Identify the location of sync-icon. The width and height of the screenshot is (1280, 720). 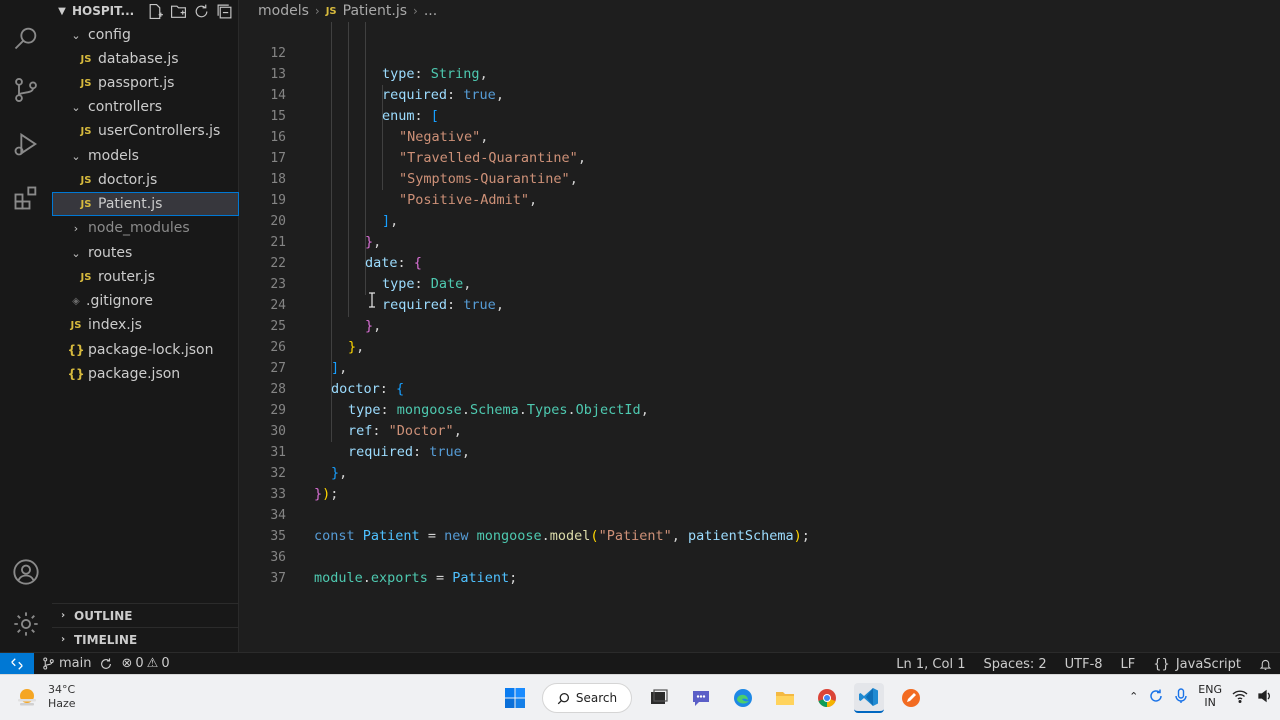
(106, 664).